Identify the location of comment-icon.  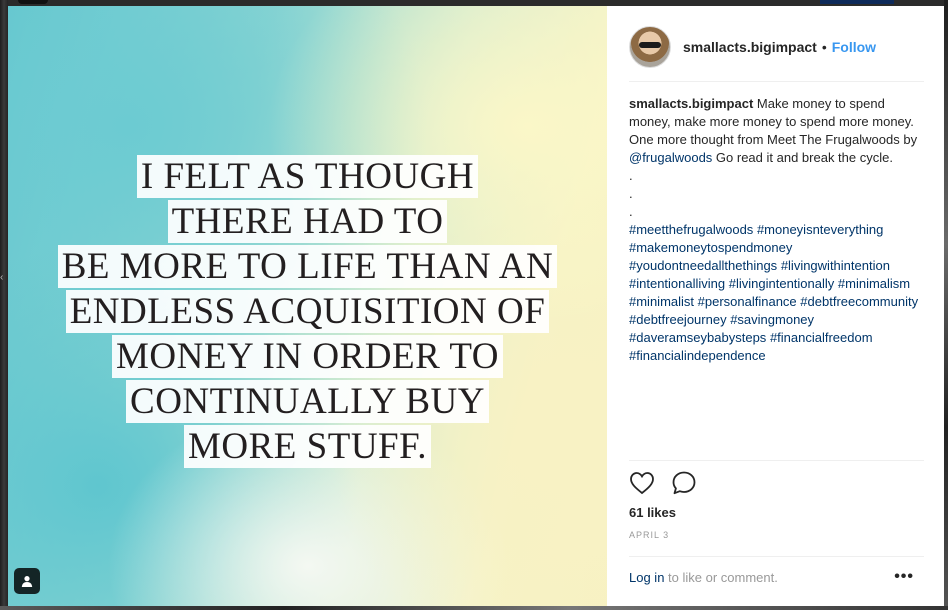
(684, 485).